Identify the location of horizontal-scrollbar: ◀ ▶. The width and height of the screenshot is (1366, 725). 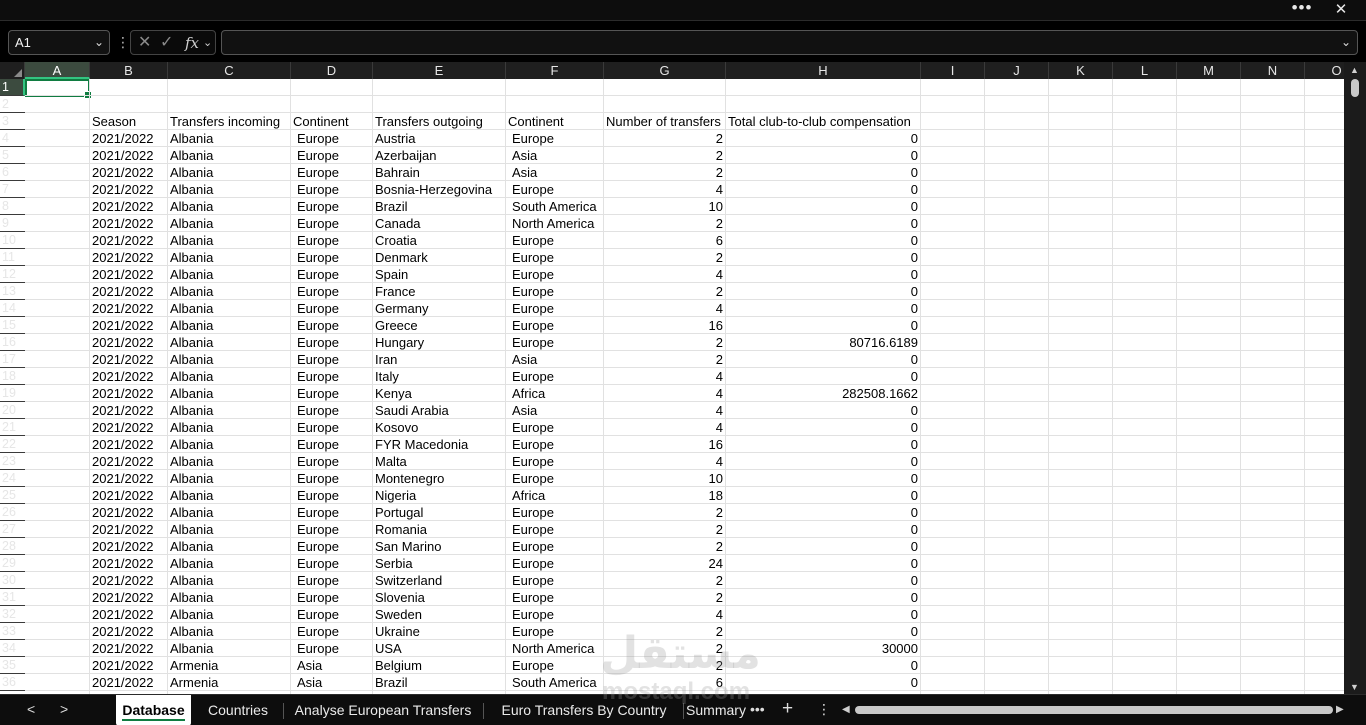
(1095, 710).